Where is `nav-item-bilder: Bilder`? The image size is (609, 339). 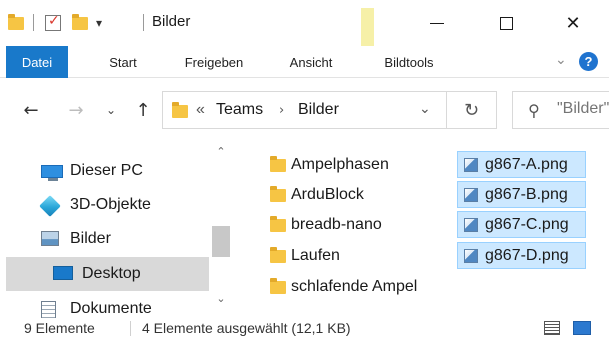
nav-item-bilder: Bilder is located at coordinates (106, 239).